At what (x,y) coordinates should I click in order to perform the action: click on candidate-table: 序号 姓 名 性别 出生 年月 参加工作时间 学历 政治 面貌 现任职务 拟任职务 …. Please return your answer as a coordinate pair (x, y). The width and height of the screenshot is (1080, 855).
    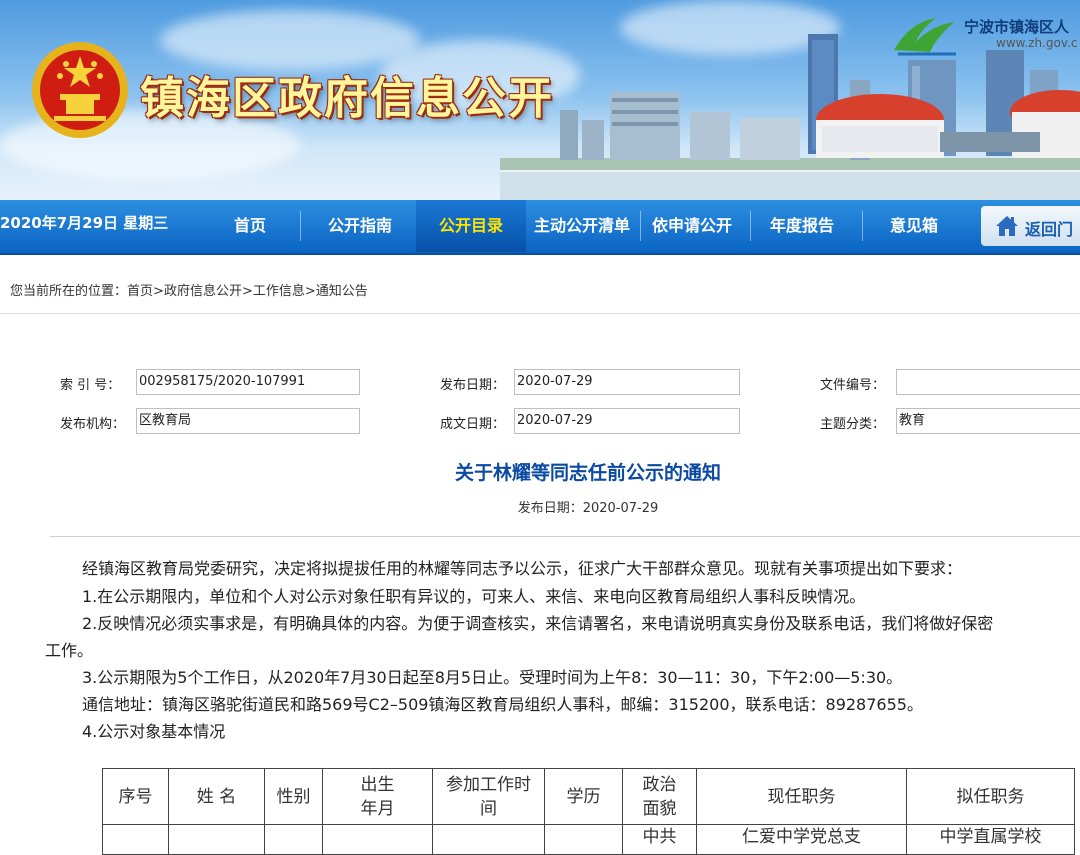
    Looking at the image, I should click on (588, 811).